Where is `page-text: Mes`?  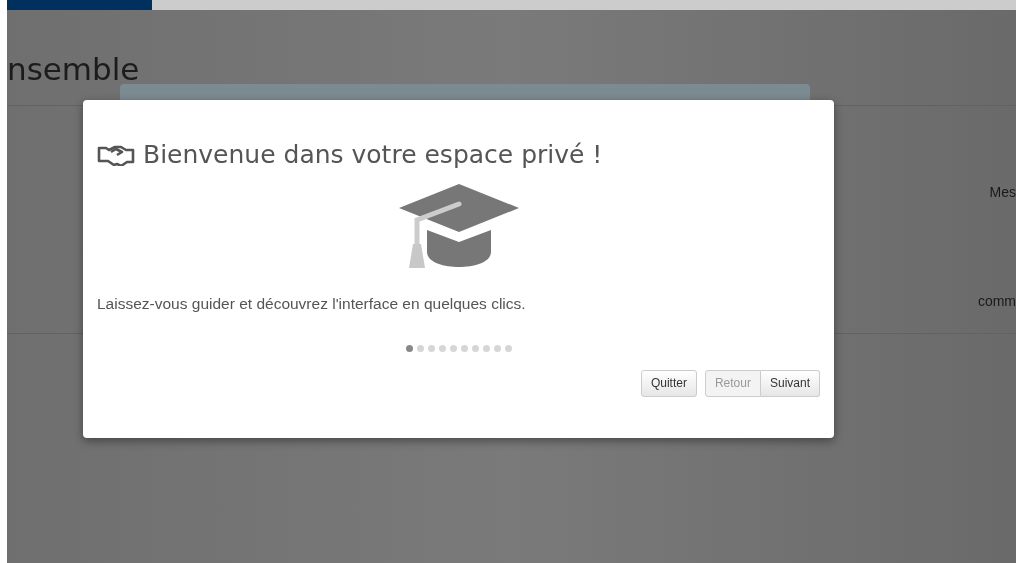 page-text: Mes is located at coordinates (1002, 192).